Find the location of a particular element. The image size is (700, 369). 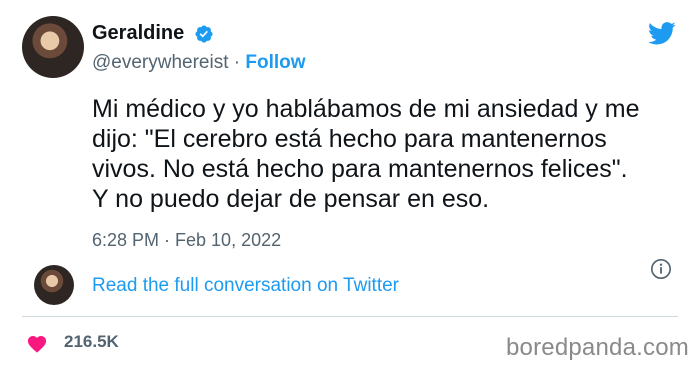

twitter-bird-icon is located at coordinates (662, 33).